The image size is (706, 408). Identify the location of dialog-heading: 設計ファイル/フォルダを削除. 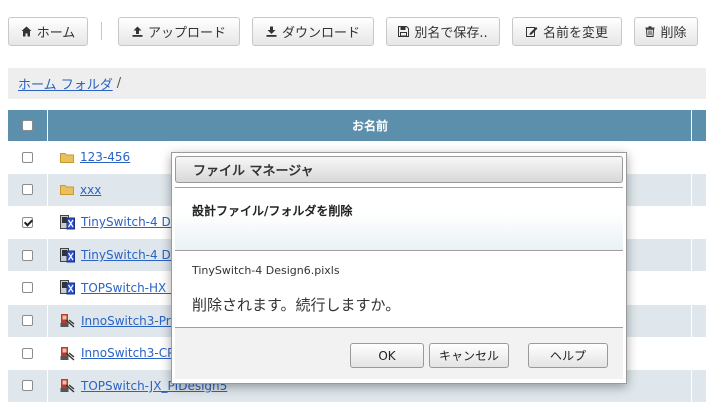
(272, 211).